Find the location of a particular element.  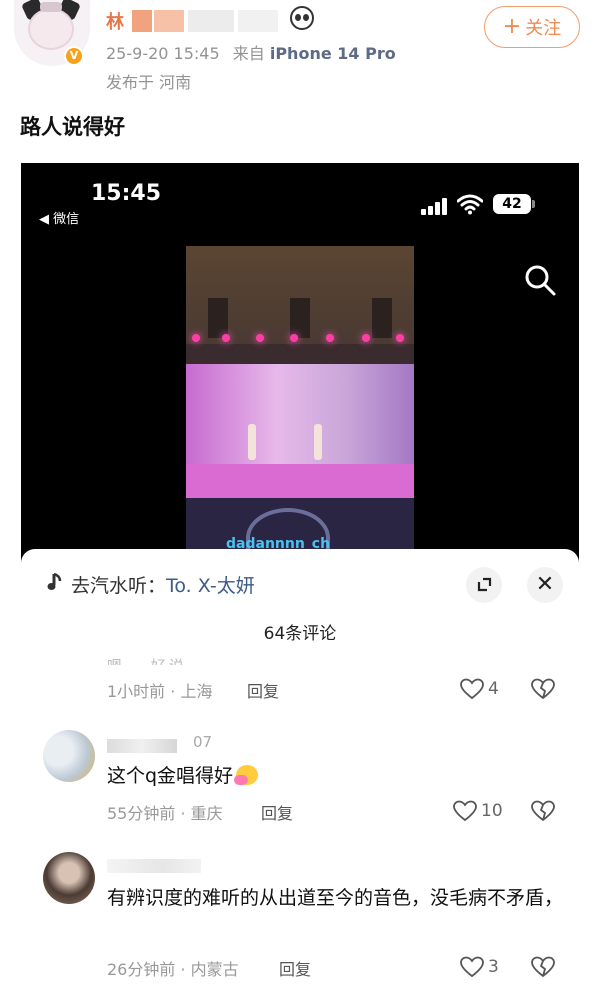

music-link: 去汽水听：To. X-太妍 is located at coordinates (163, 584).